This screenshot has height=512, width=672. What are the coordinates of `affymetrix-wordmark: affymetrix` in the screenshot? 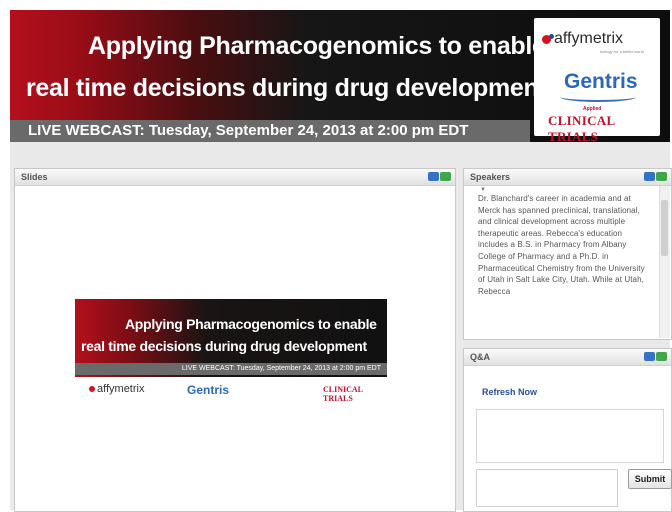 It's located at (589, 38).